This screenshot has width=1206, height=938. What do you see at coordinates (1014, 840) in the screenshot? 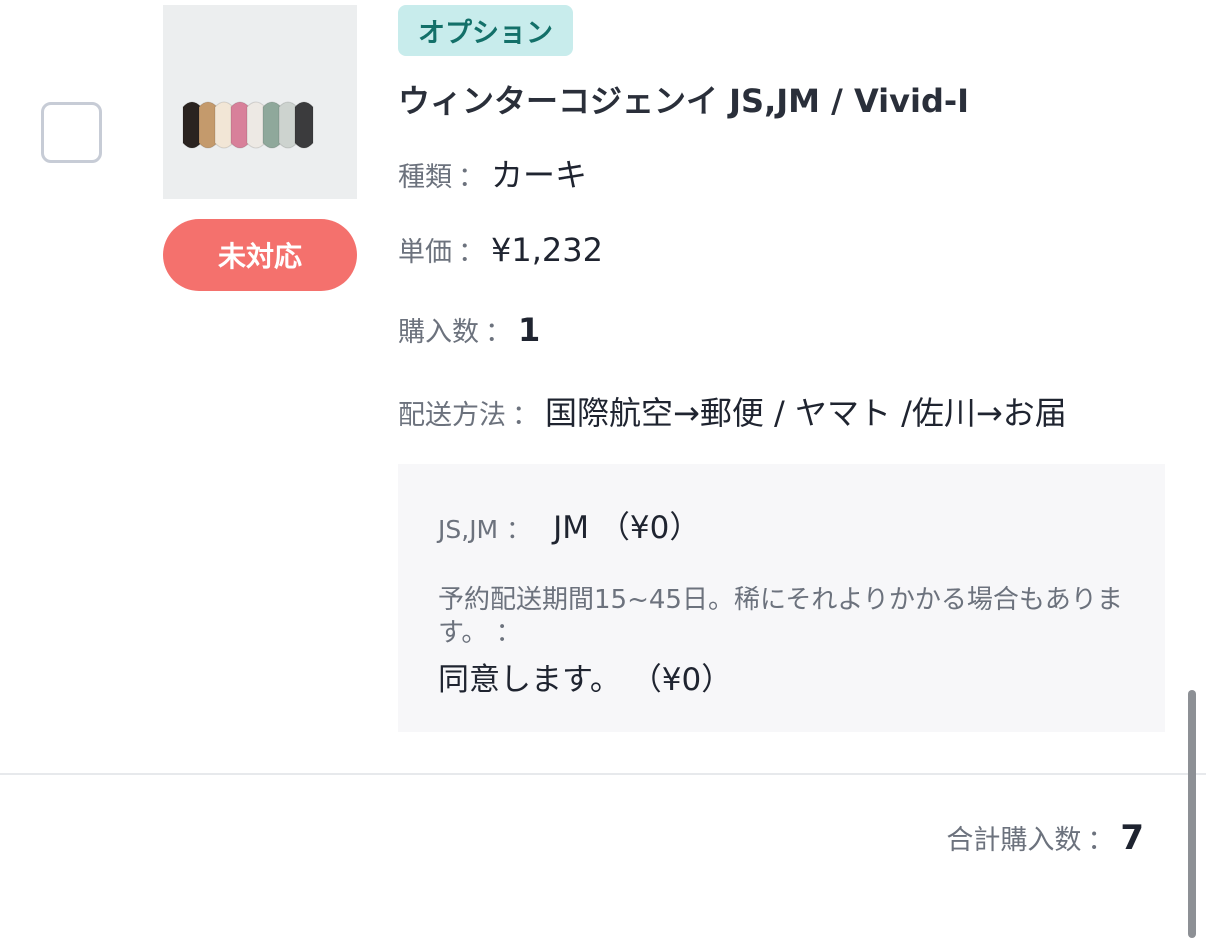
I see `total-quantity-label: 合計購入数` at bounding box center [1014, 840].